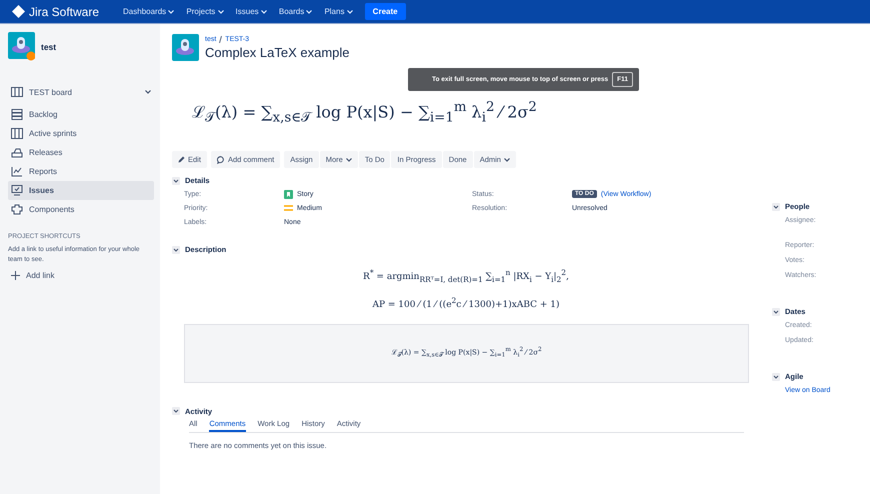 The height and width of the screenshot is (494, 870). What do you see at coordinates (17, 133) in the screenshot?
I see `columns-icon` at bounding box center [17, 133].